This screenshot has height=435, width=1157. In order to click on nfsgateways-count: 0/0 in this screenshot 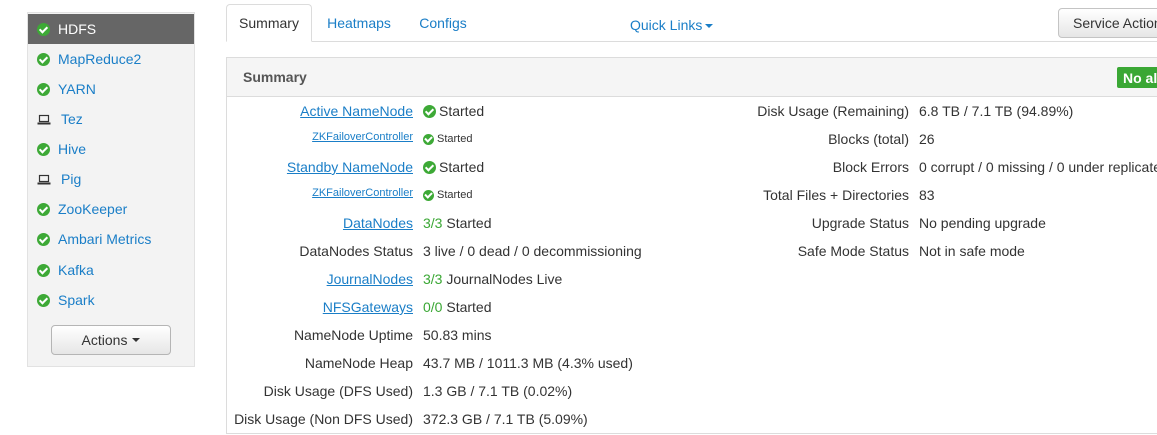, I will do `click(433, 307)`.